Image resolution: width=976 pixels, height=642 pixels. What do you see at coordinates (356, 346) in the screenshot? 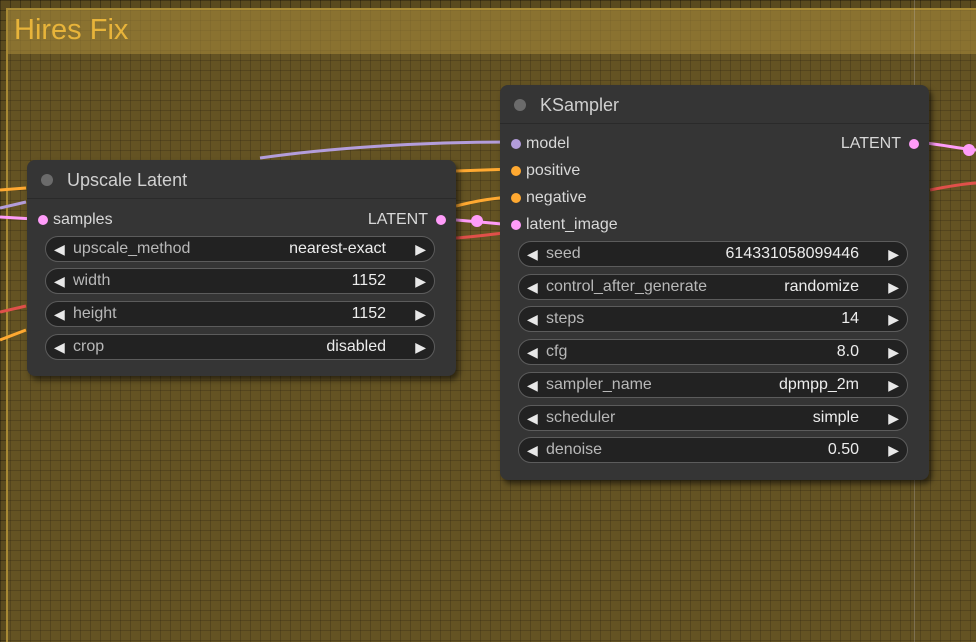
I see `widget-value: disabled` at bounding box center [356, 346].